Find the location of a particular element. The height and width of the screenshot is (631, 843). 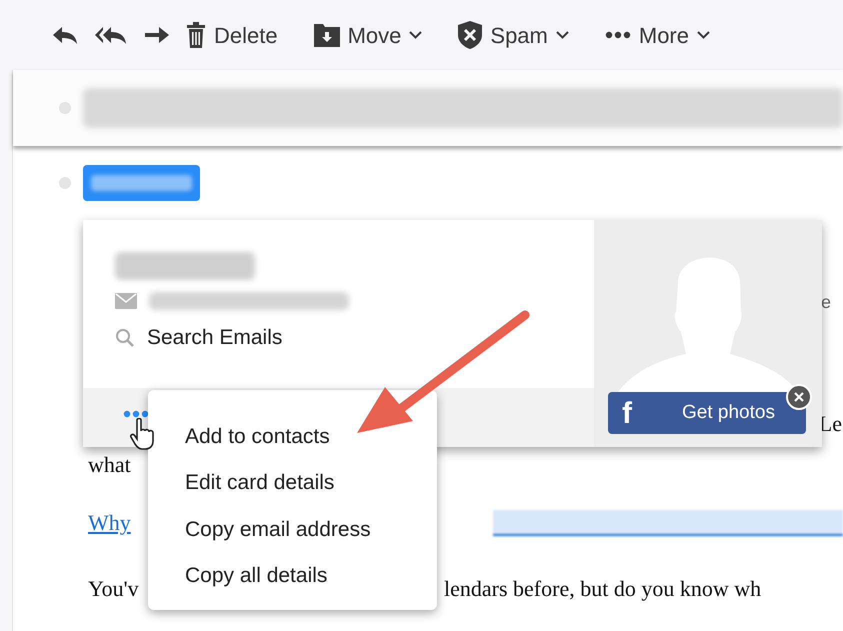

body-text: e is located at coordinates (825, 302).